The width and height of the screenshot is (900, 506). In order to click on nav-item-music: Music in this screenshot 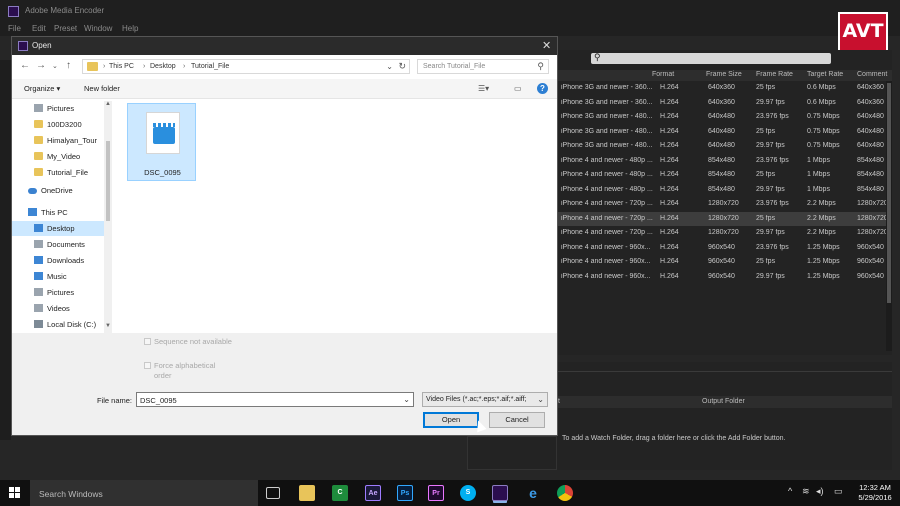, I will do `click(61, 276)`.